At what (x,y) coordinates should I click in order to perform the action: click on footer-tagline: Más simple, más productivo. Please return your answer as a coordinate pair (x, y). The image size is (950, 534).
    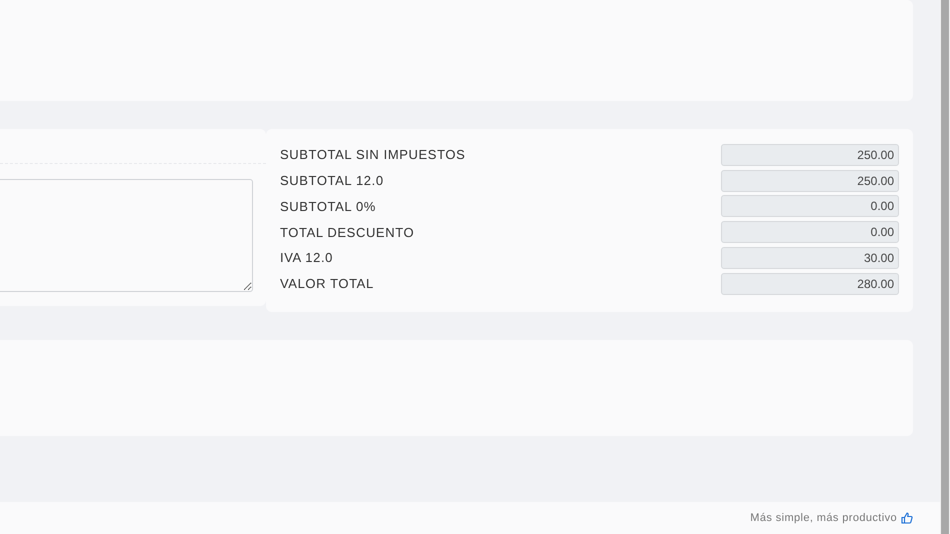
    Looking at the image, I should click on (823, 518).